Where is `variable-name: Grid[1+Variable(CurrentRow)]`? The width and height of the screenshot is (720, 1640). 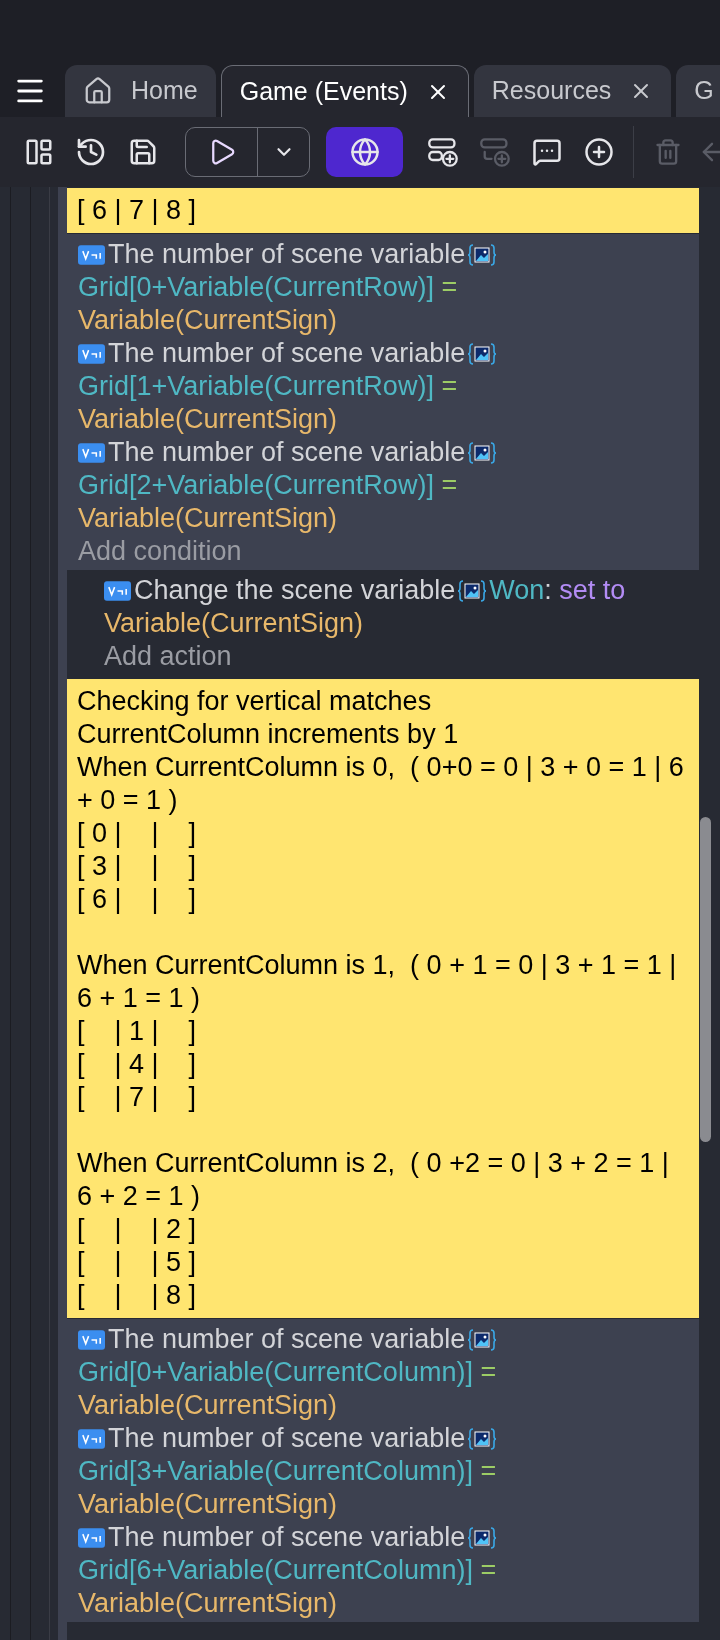
variable-name: Grid[1+Variable(CurrentRow)] is located at coordinates (256, 386).